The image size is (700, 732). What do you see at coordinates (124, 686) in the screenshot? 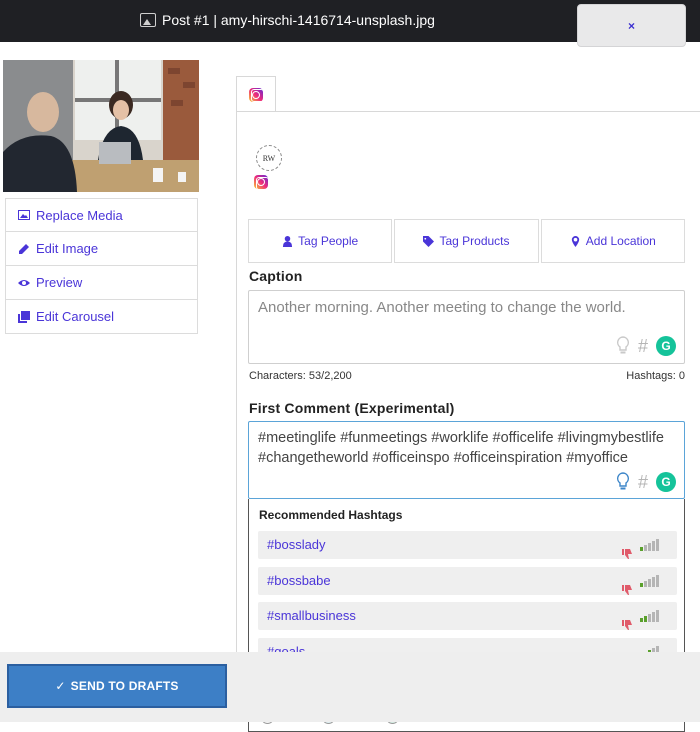
I see `send-to-drafts-label: SEND TO DRAFTS` at bounding box center [124, 686].